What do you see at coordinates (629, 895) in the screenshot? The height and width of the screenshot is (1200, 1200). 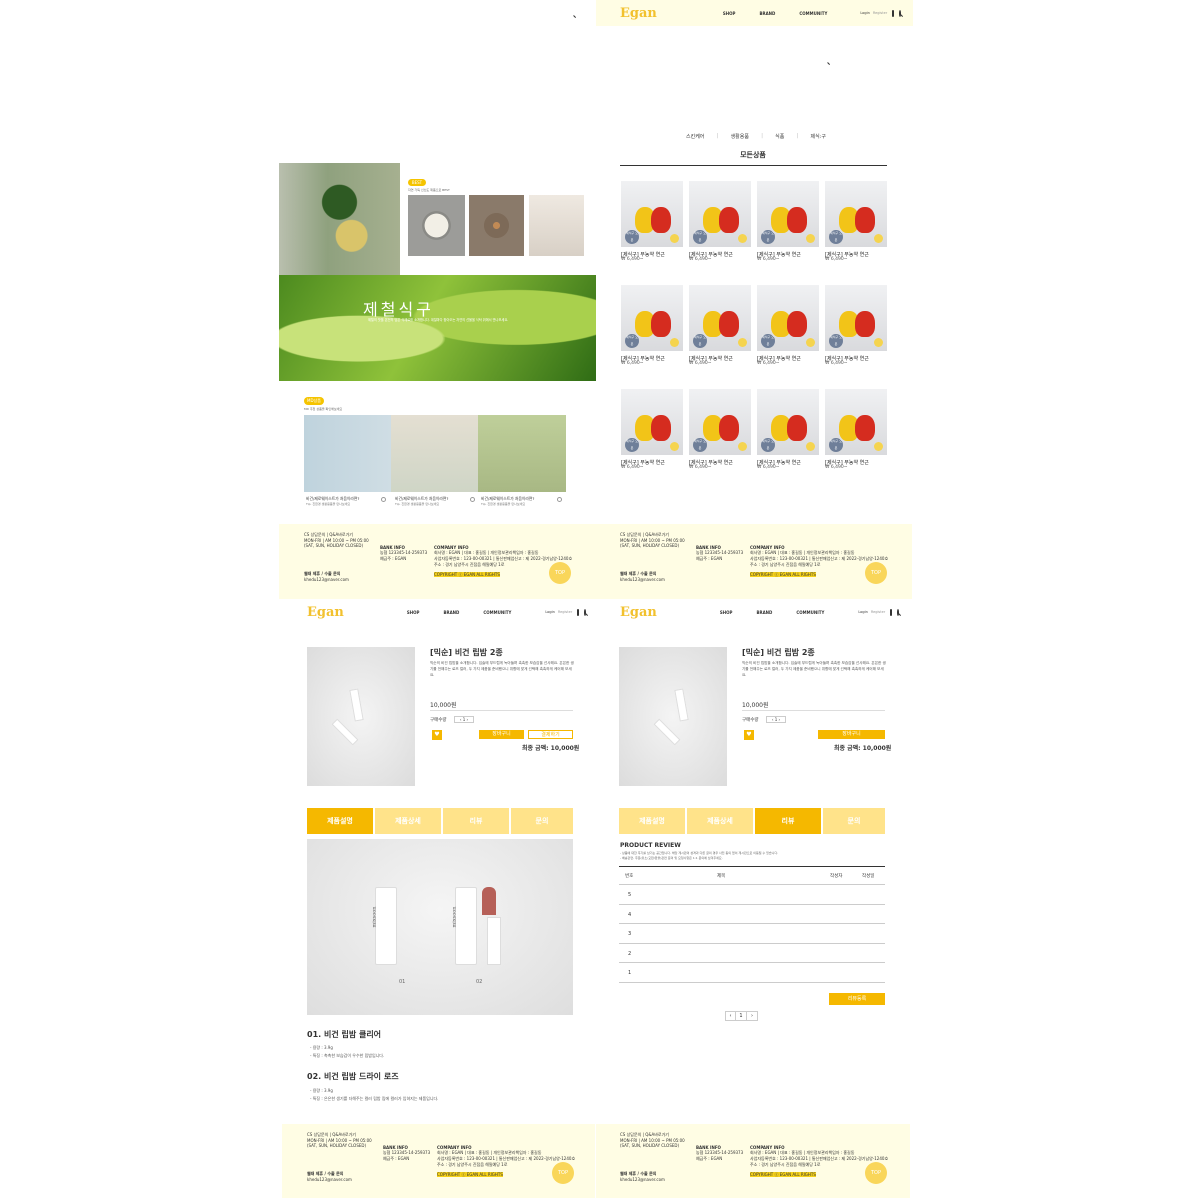 I see `review-row-number: 5` at bounding box center [629, 895].